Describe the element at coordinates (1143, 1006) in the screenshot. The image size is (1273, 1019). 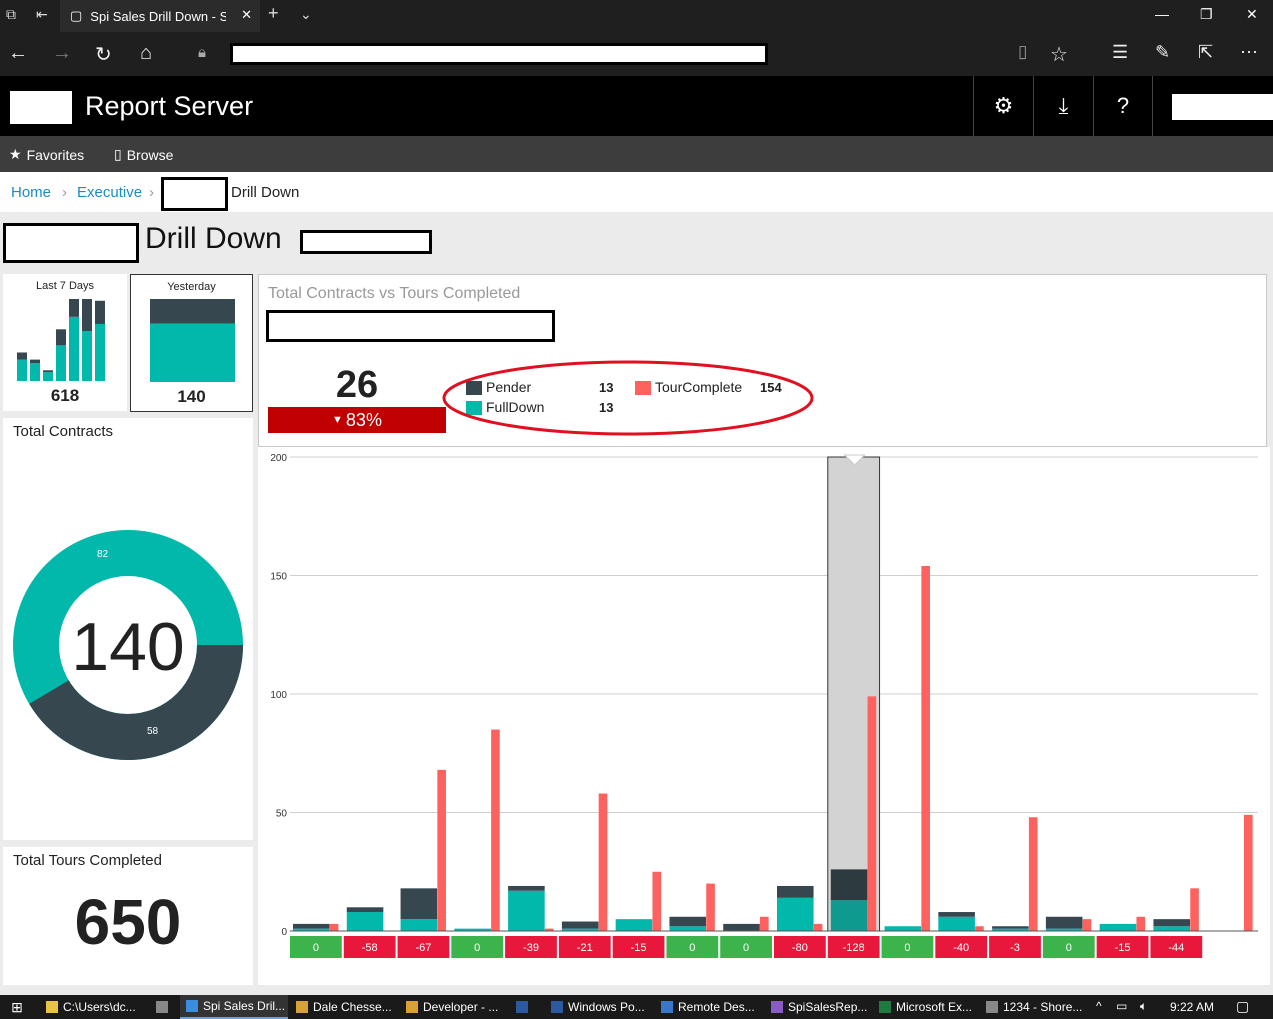
I see `volume-icon: 🔈︎` at that location.